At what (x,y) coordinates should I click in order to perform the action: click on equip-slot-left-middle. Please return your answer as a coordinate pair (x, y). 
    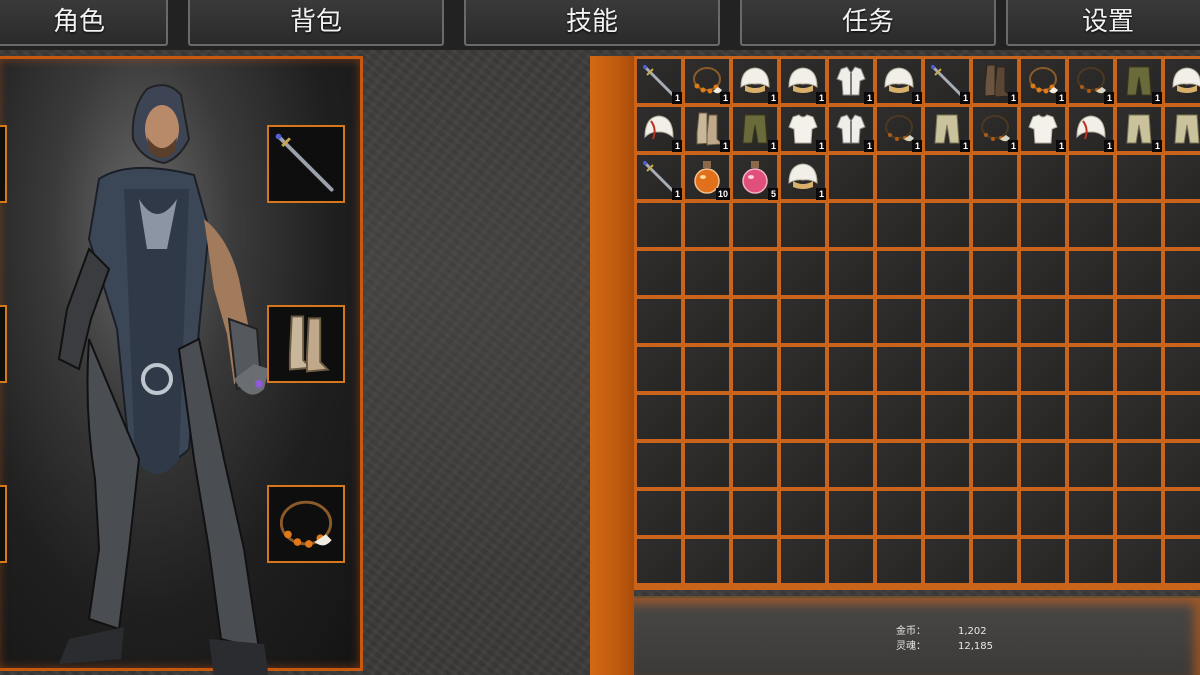
    Looking at the image, I should click on (3, 344).